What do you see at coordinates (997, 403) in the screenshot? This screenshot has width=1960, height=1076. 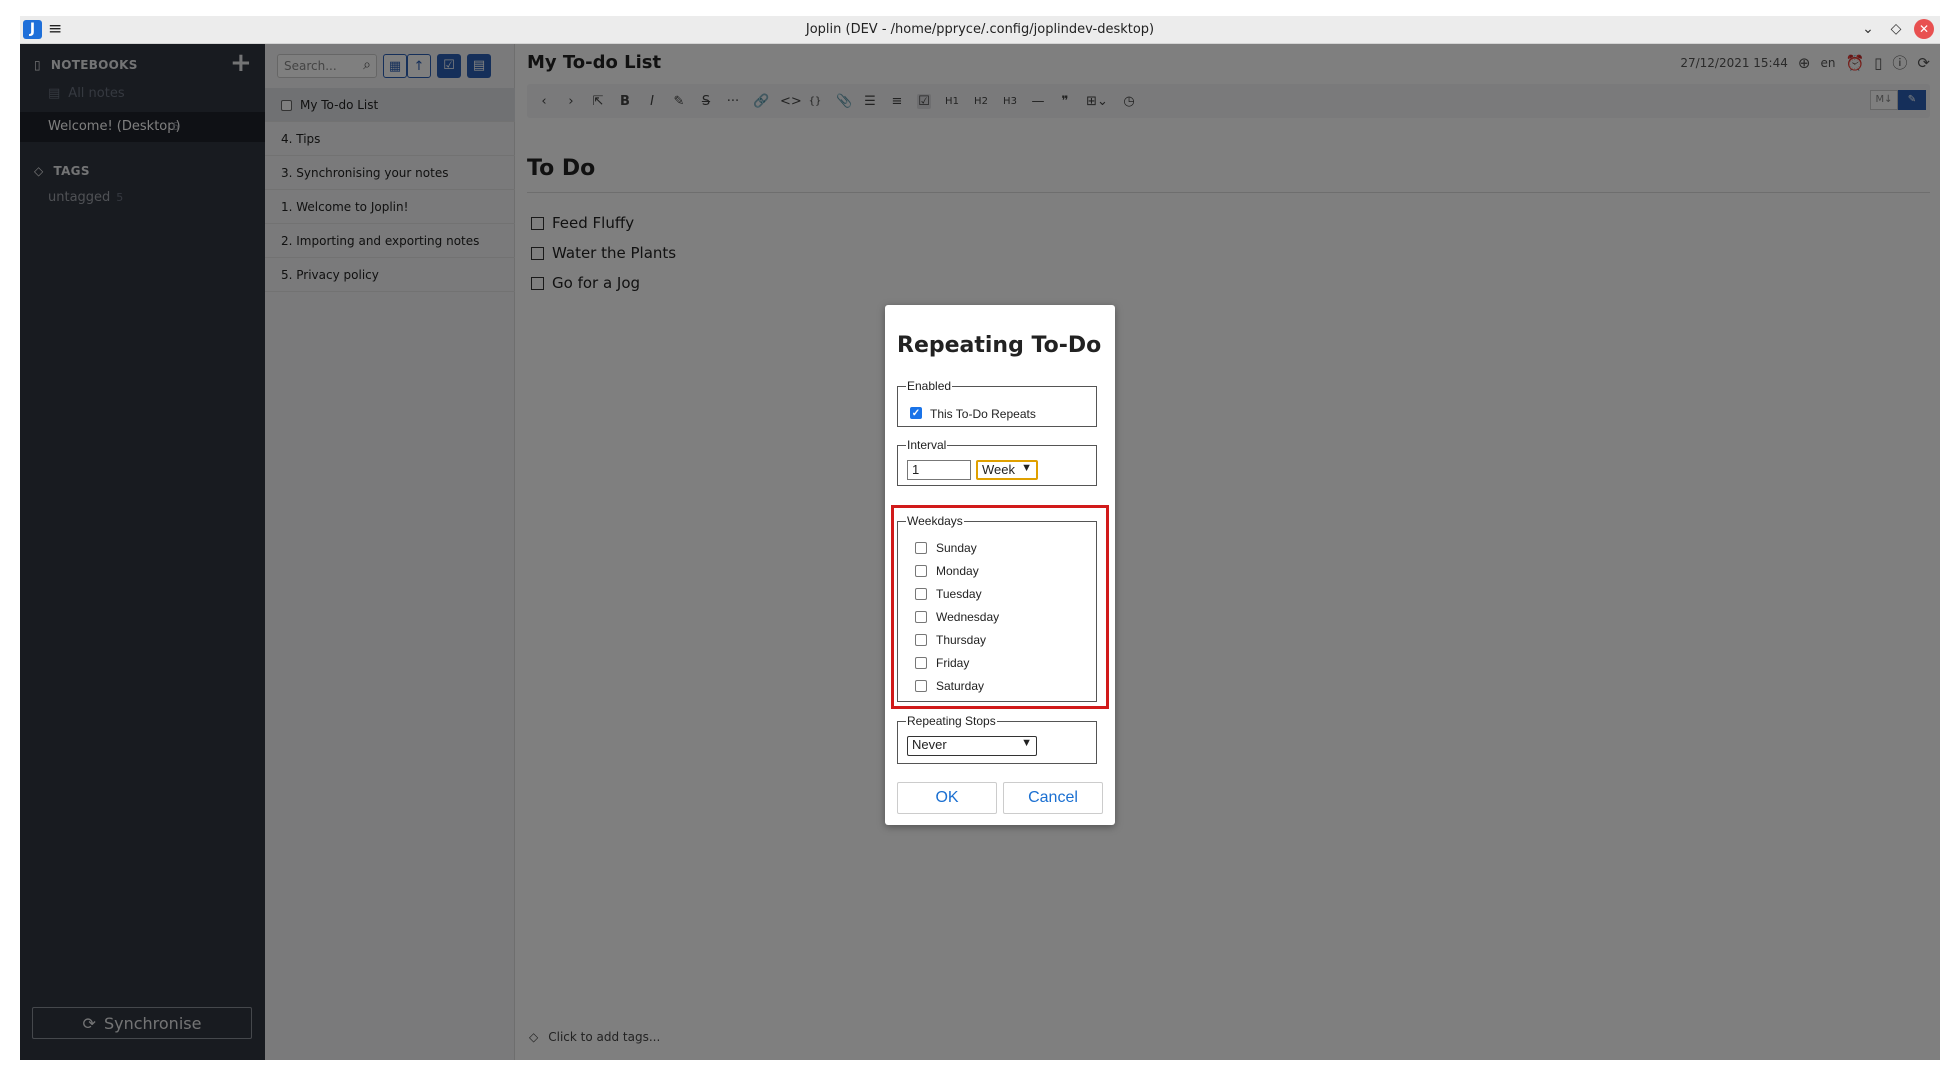 I see `enabled-fieldset: Enabled ✓ This To-Do Repeats` at bounding box center [997, 403].